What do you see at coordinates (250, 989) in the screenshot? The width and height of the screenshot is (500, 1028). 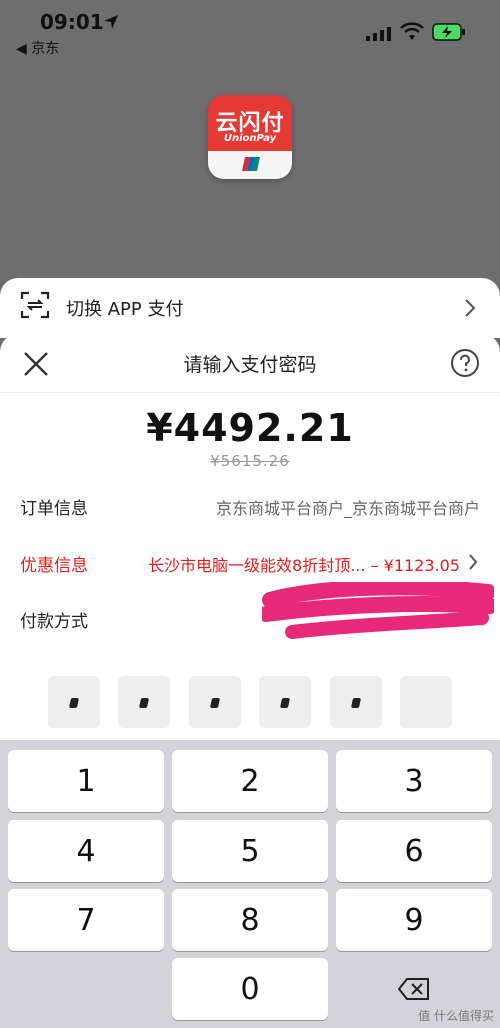 I see `key-0: 0` at bounding box center [250, 989].